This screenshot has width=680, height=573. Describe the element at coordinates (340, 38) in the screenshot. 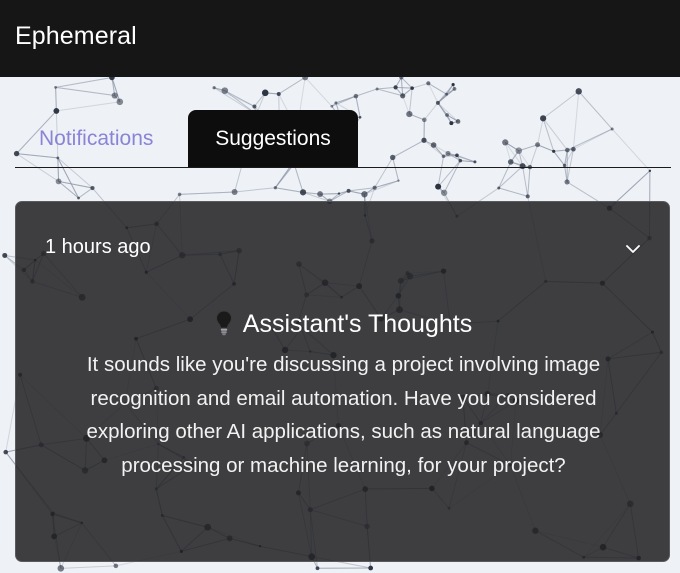

I see `app-header: Ephemeral` at that location.